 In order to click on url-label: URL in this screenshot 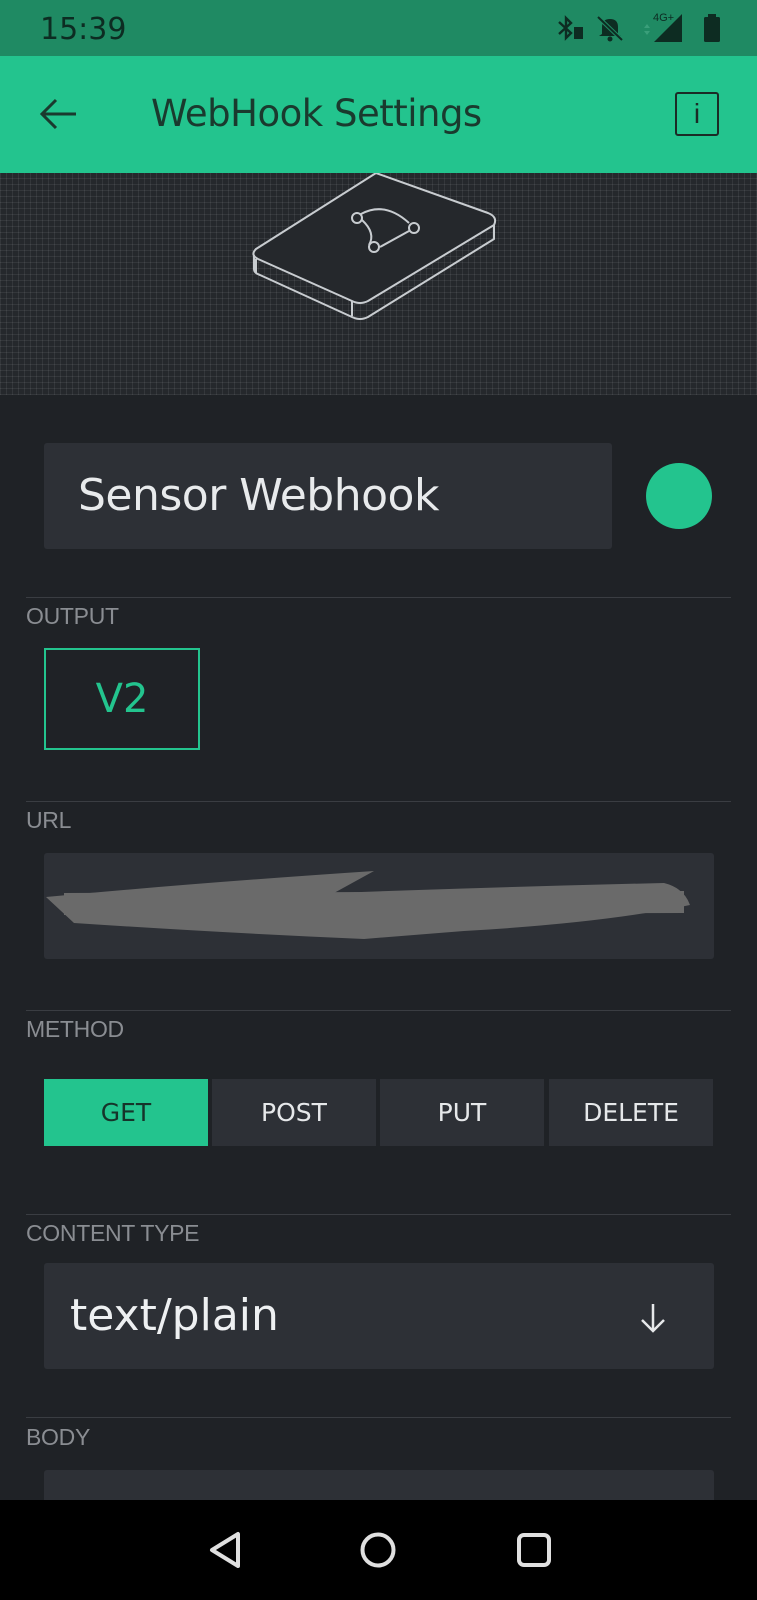, I will do `click(49, 820)`.